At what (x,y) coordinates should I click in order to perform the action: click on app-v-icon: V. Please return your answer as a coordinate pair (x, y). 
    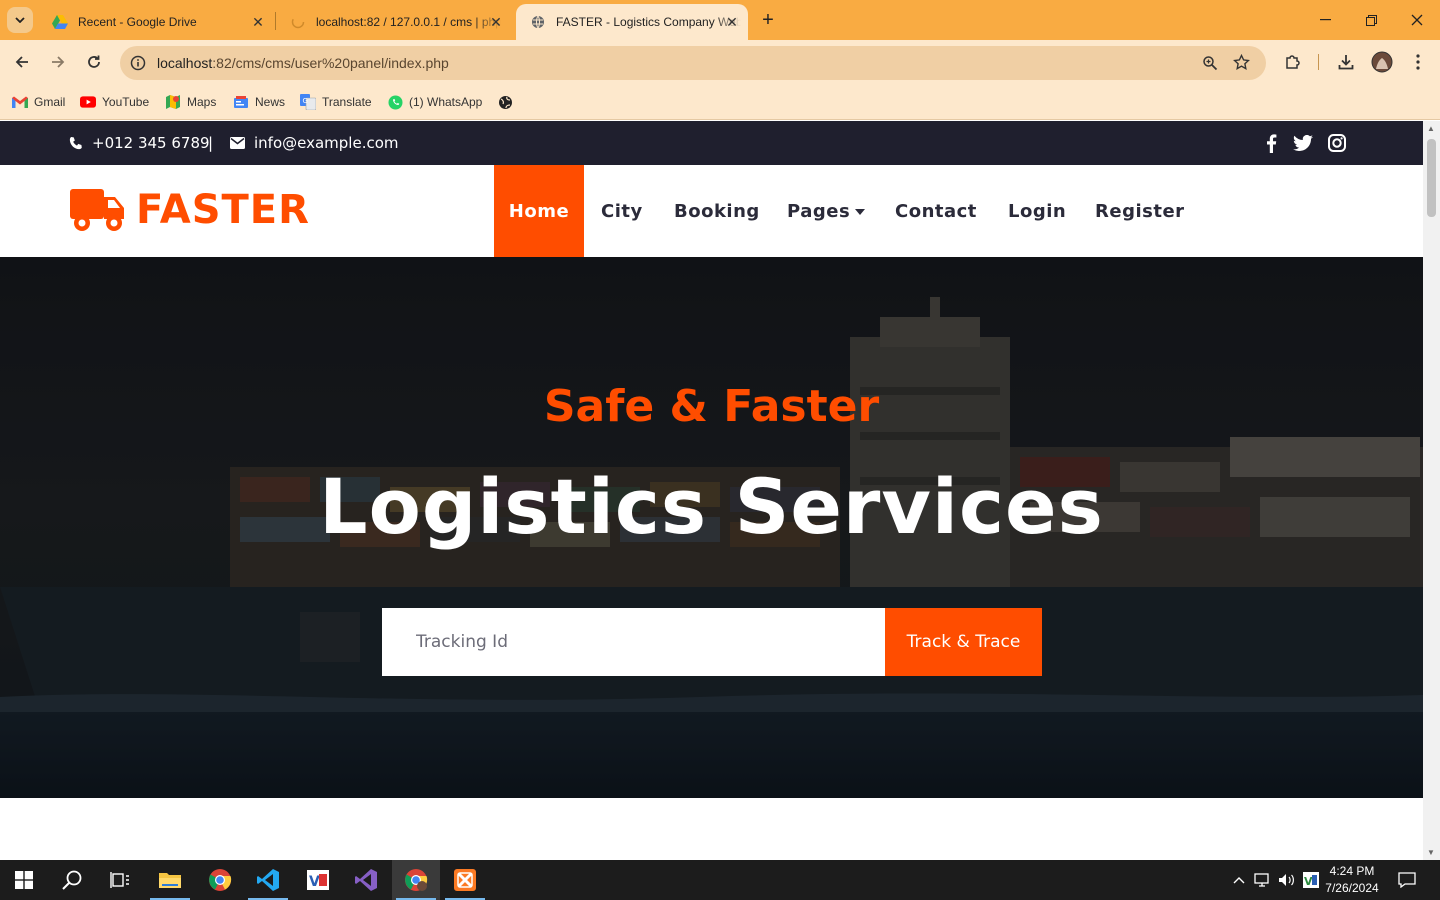
    Looking at the image, I should click on (318, 880).